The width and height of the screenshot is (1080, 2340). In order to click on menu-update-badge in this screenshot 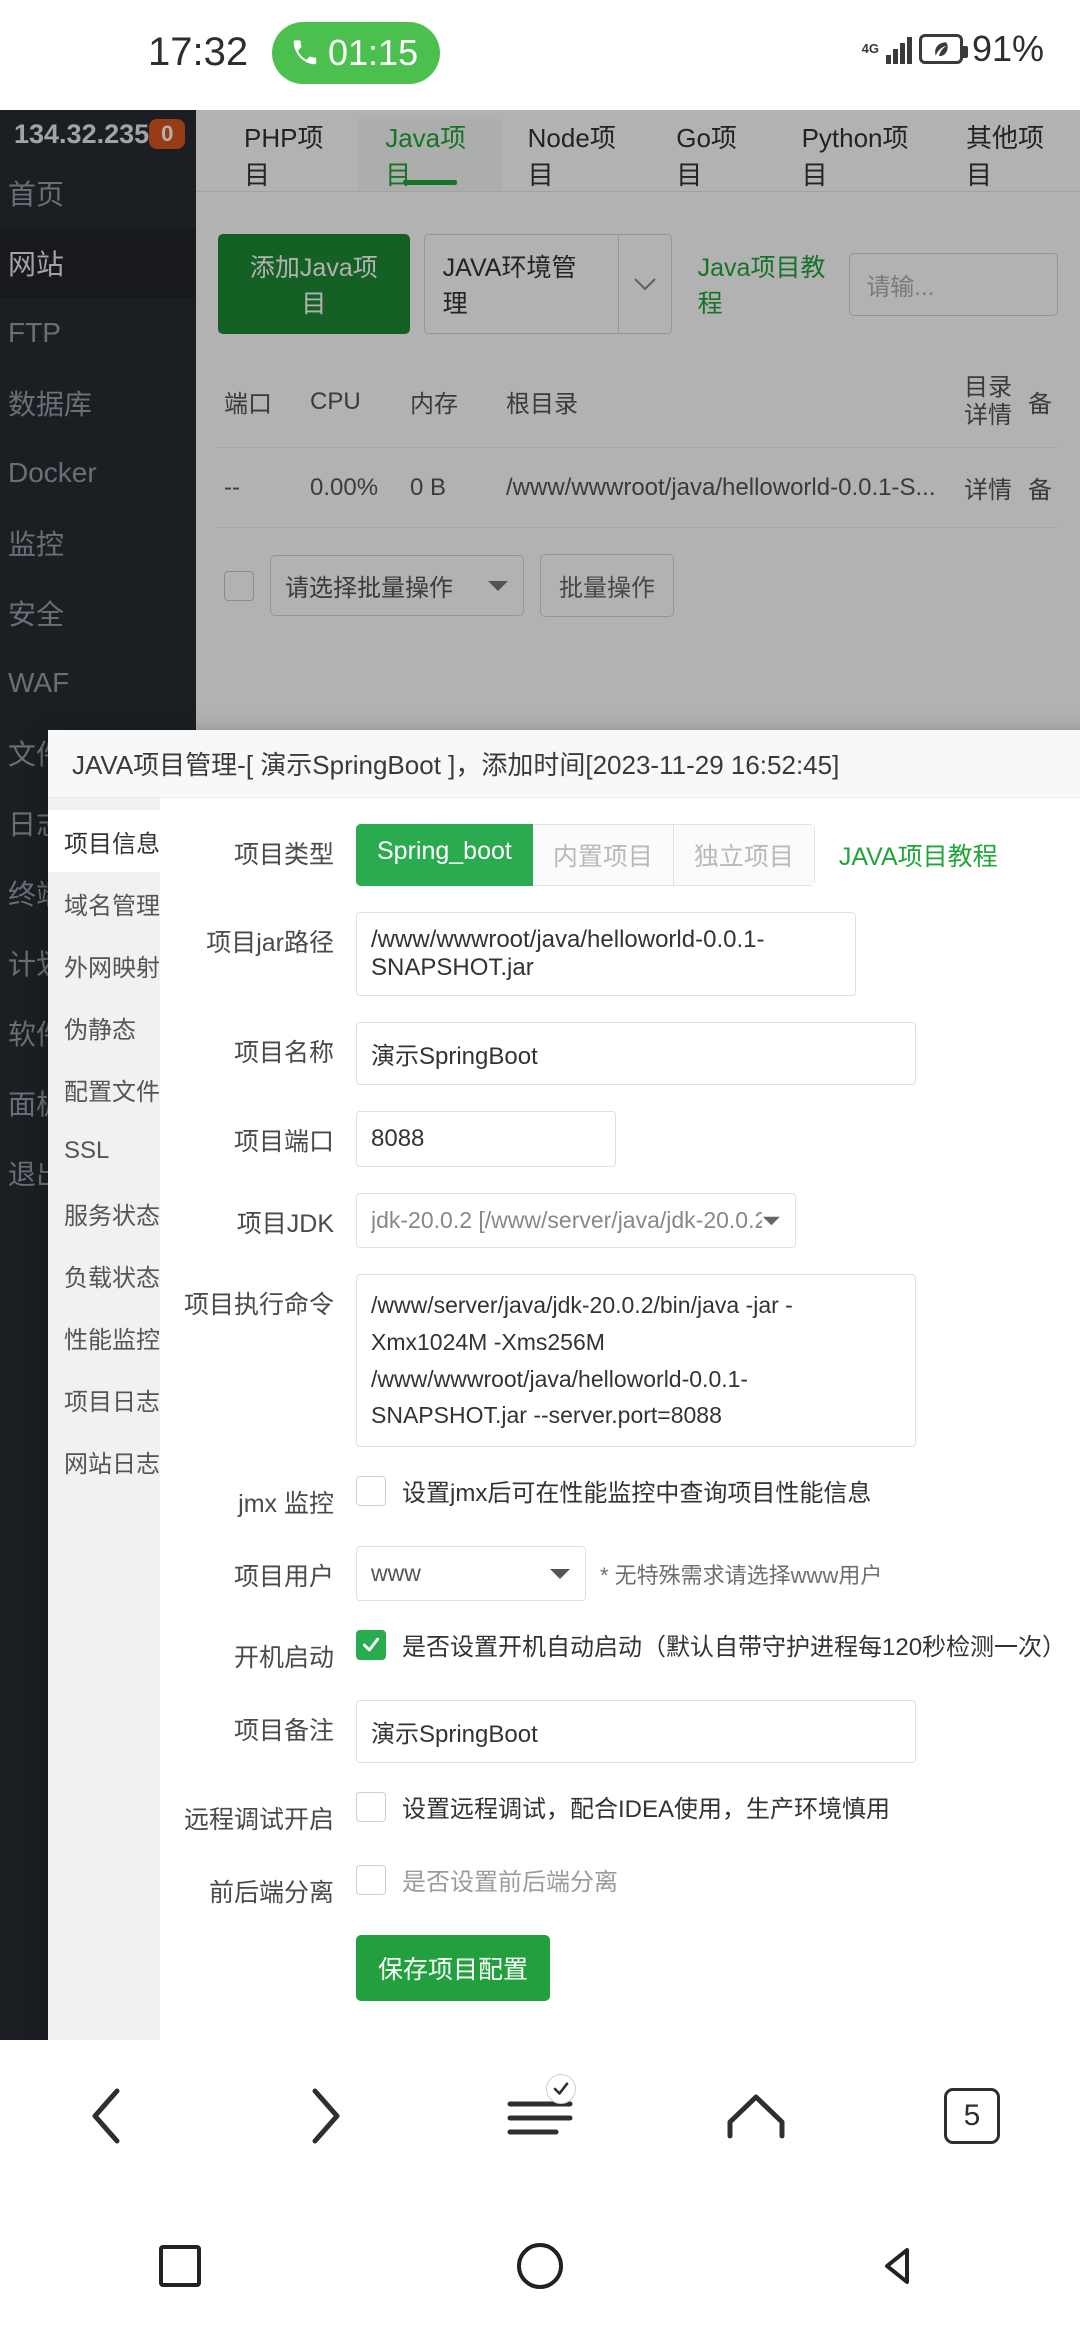, I will do `click(561, 2089)`.